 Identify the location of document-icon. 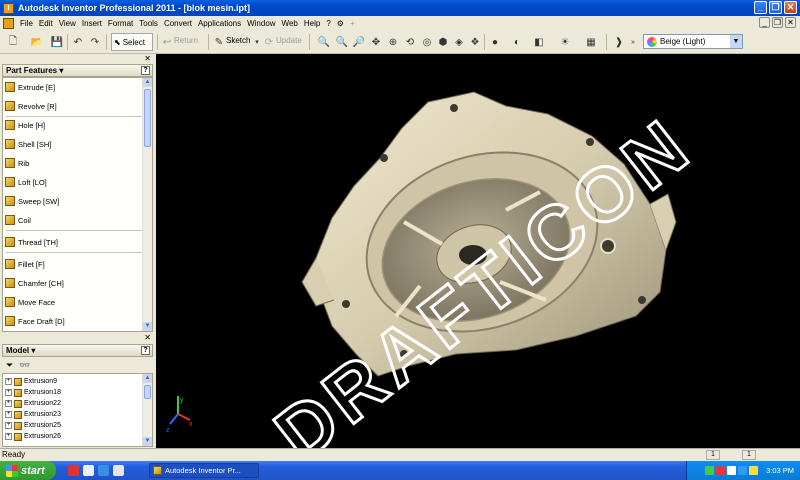
(8, 23).